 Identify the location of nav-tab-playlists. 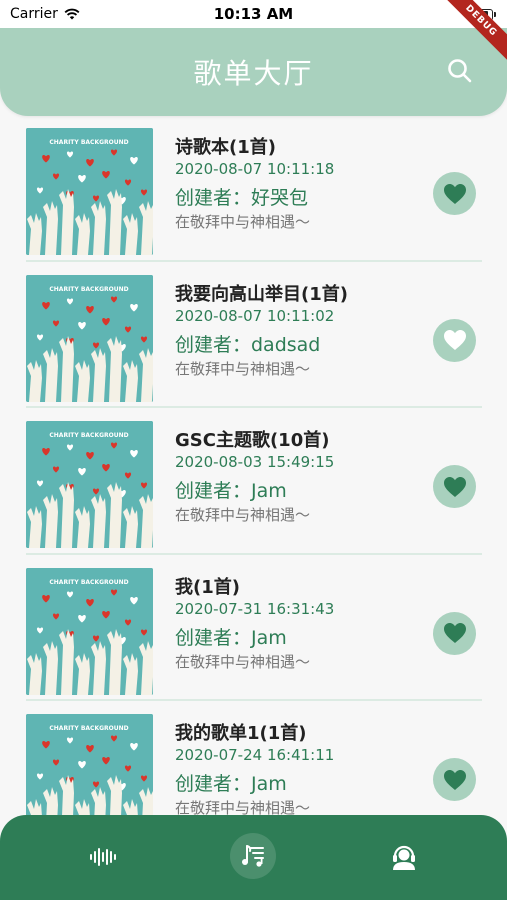
(253, 856).